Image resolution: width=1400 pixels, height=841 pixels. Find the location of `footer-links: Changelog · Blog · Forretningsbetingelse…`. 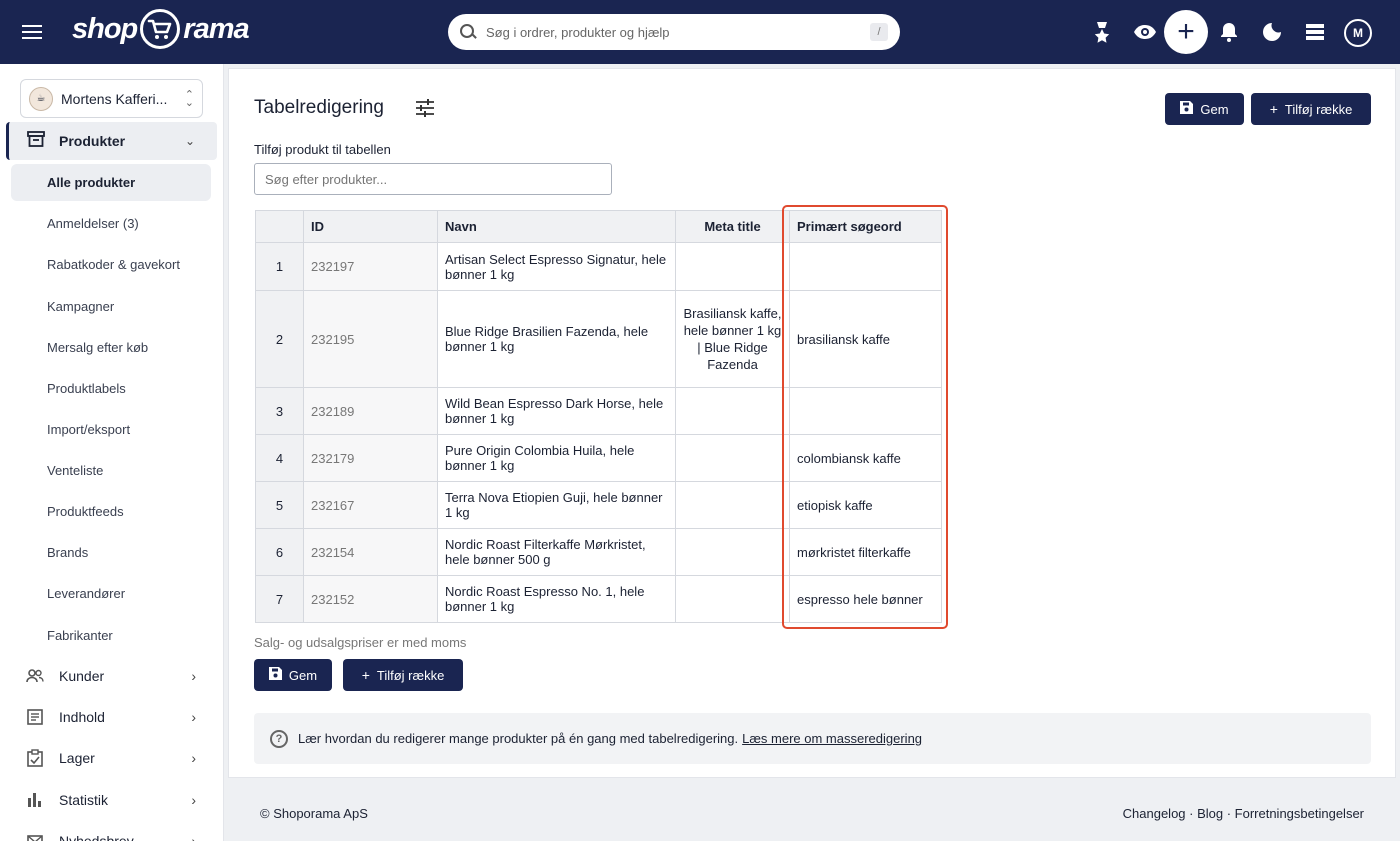

footer-links: Changelog · Blog · Forretningsbetingelse… is located at coordinates (1243, 813).